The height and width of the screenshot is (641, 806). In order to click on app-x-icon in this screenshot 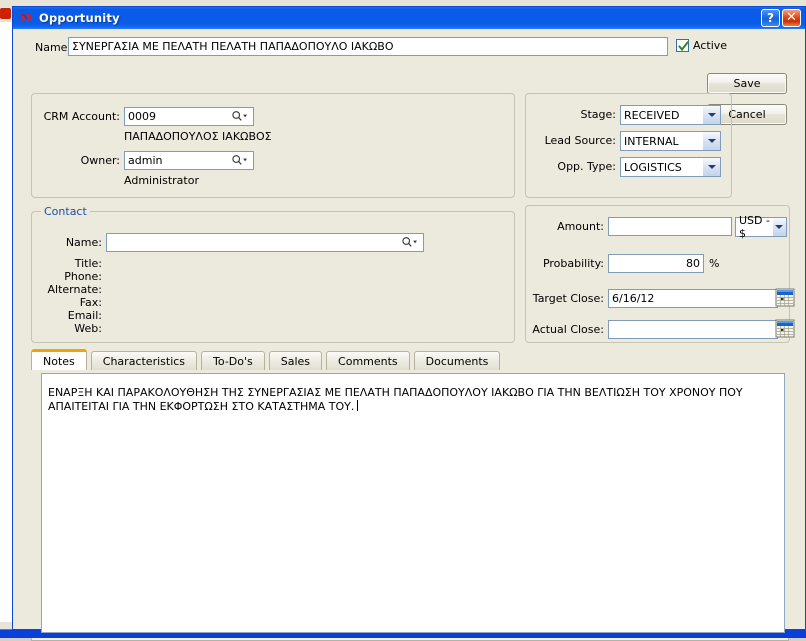, I will do `click(26, 18)`.